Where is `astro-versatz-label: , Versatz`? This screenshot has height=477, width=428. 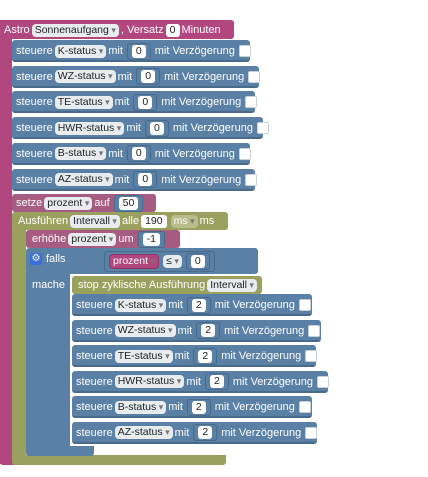 astro-versatz-label: , Versatz is located at coordinates (142, 30).